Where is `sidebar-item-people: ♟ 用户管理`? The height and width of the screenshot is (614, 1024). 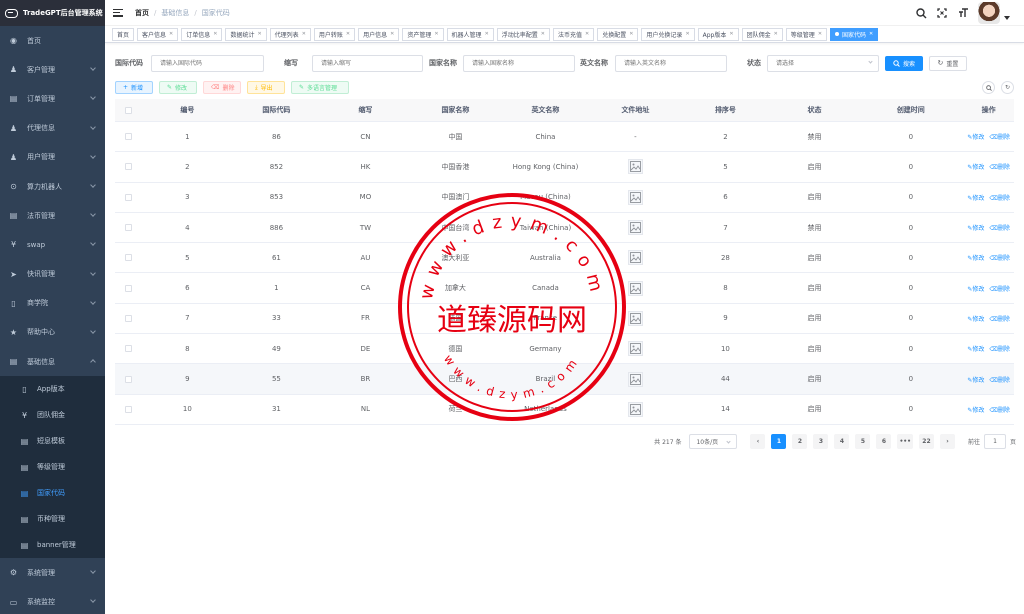
sidebar-item-people: ♟ 用户管理 is located at coordinates (52, 157).